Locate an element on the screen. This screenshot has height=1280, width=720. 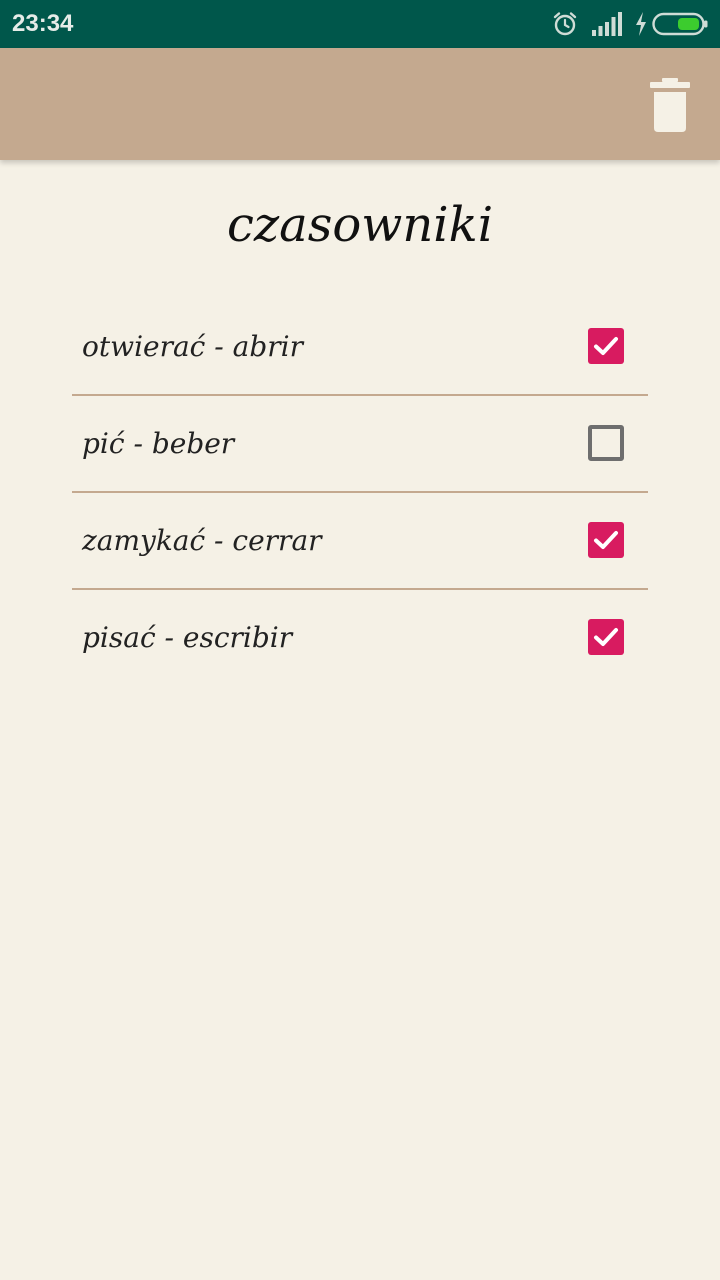
status-icons is located at coordinates (630, 24).